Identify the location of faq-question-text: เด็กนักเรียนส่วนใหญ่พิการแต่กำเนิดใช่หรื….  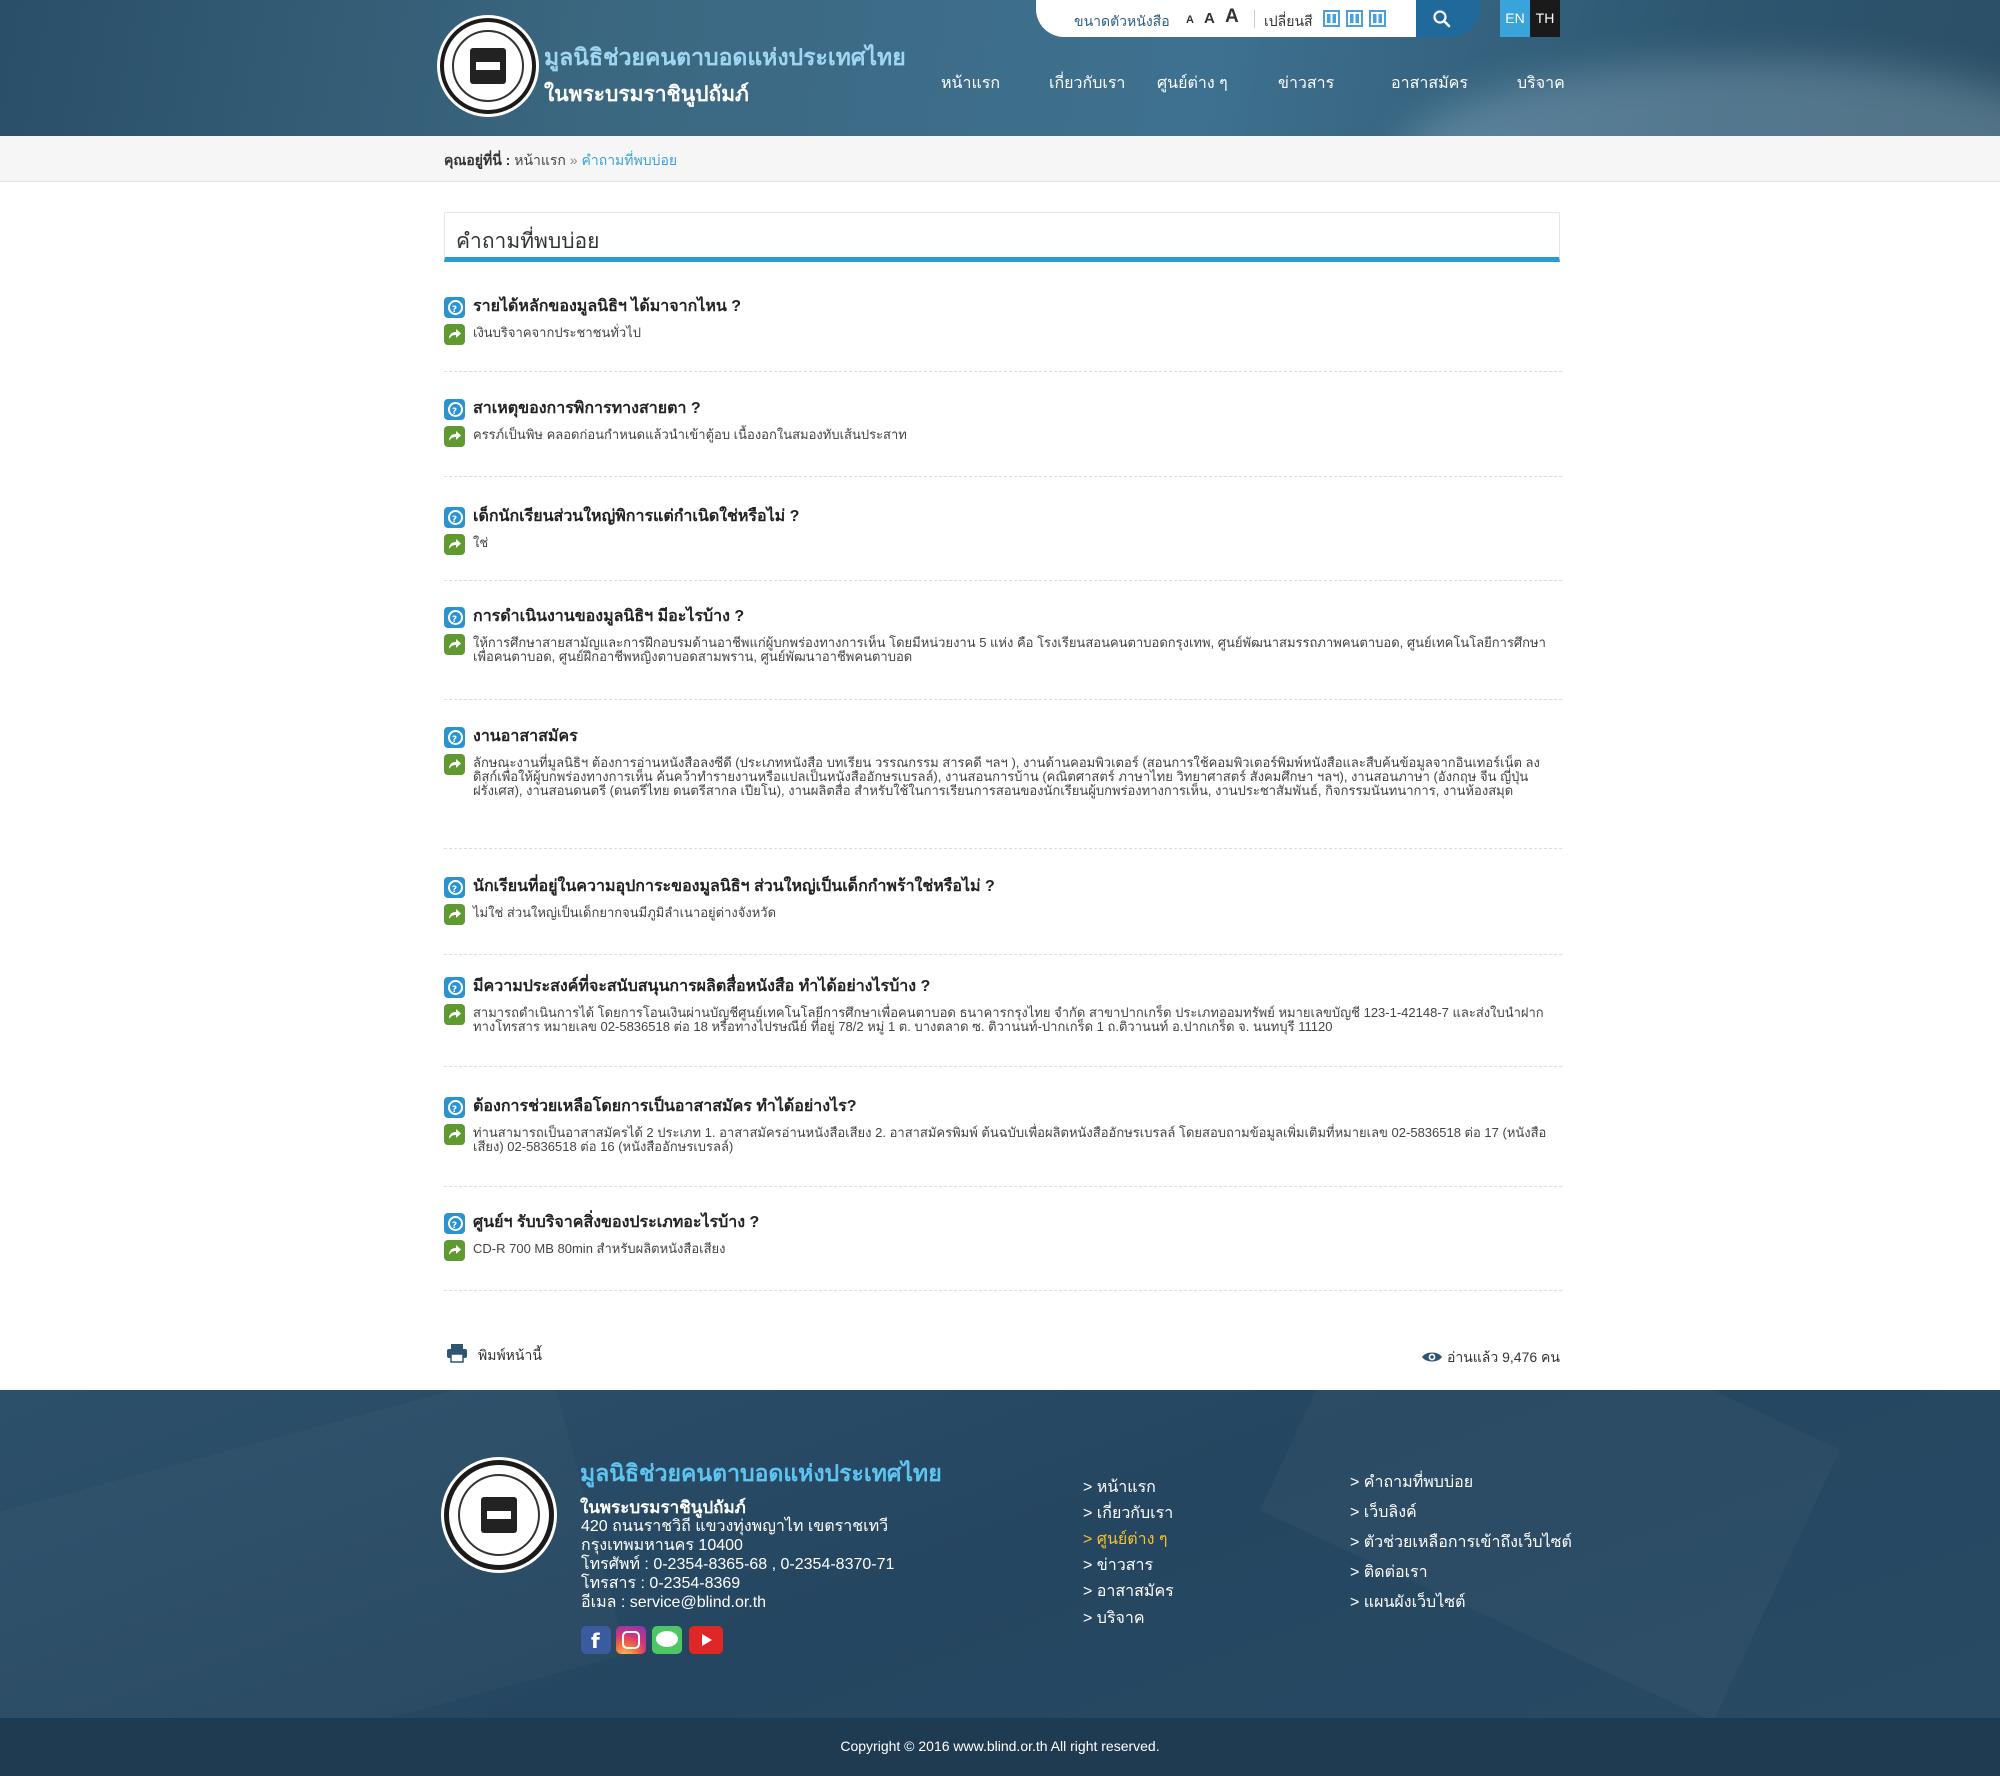
(636, 516).